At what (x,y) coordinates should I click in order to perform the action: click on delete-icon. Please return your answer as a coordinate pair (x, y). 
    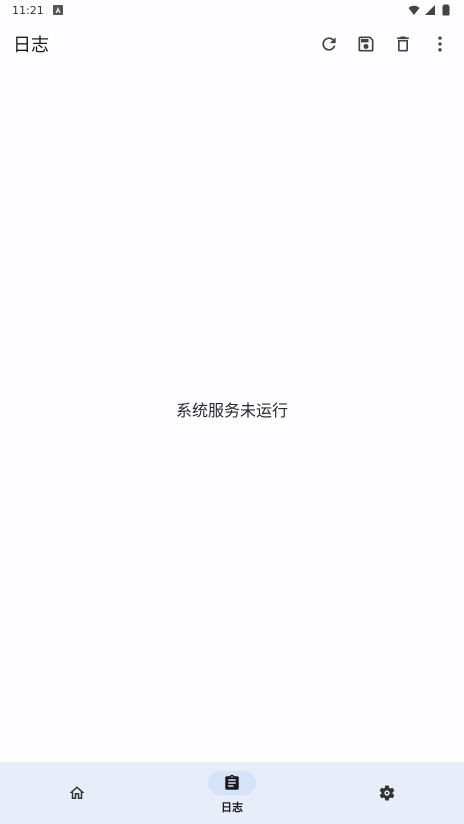
    Looking at the image, I should click on (403, 44).